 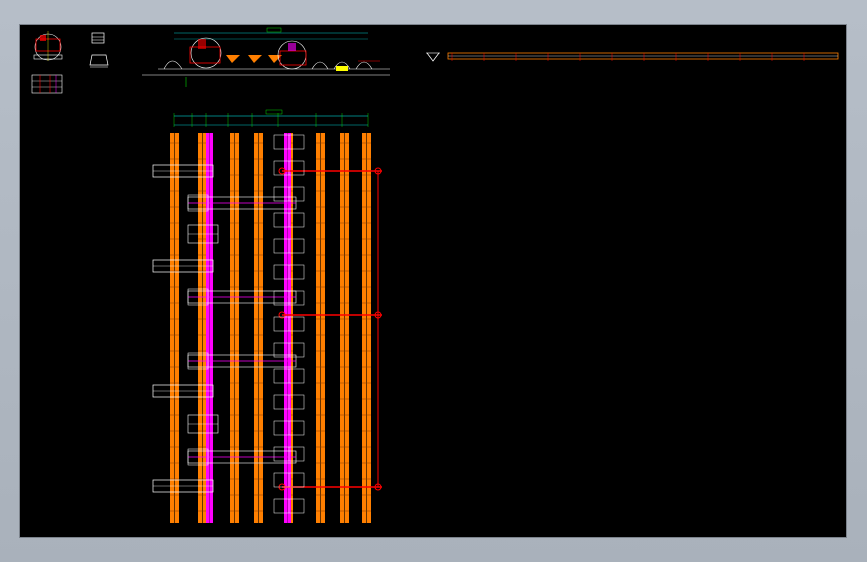 What do you see at coordinates (47, 84) in the screenshot?
I see `detail-figure-small-plan` at bounding box center [47, 84].